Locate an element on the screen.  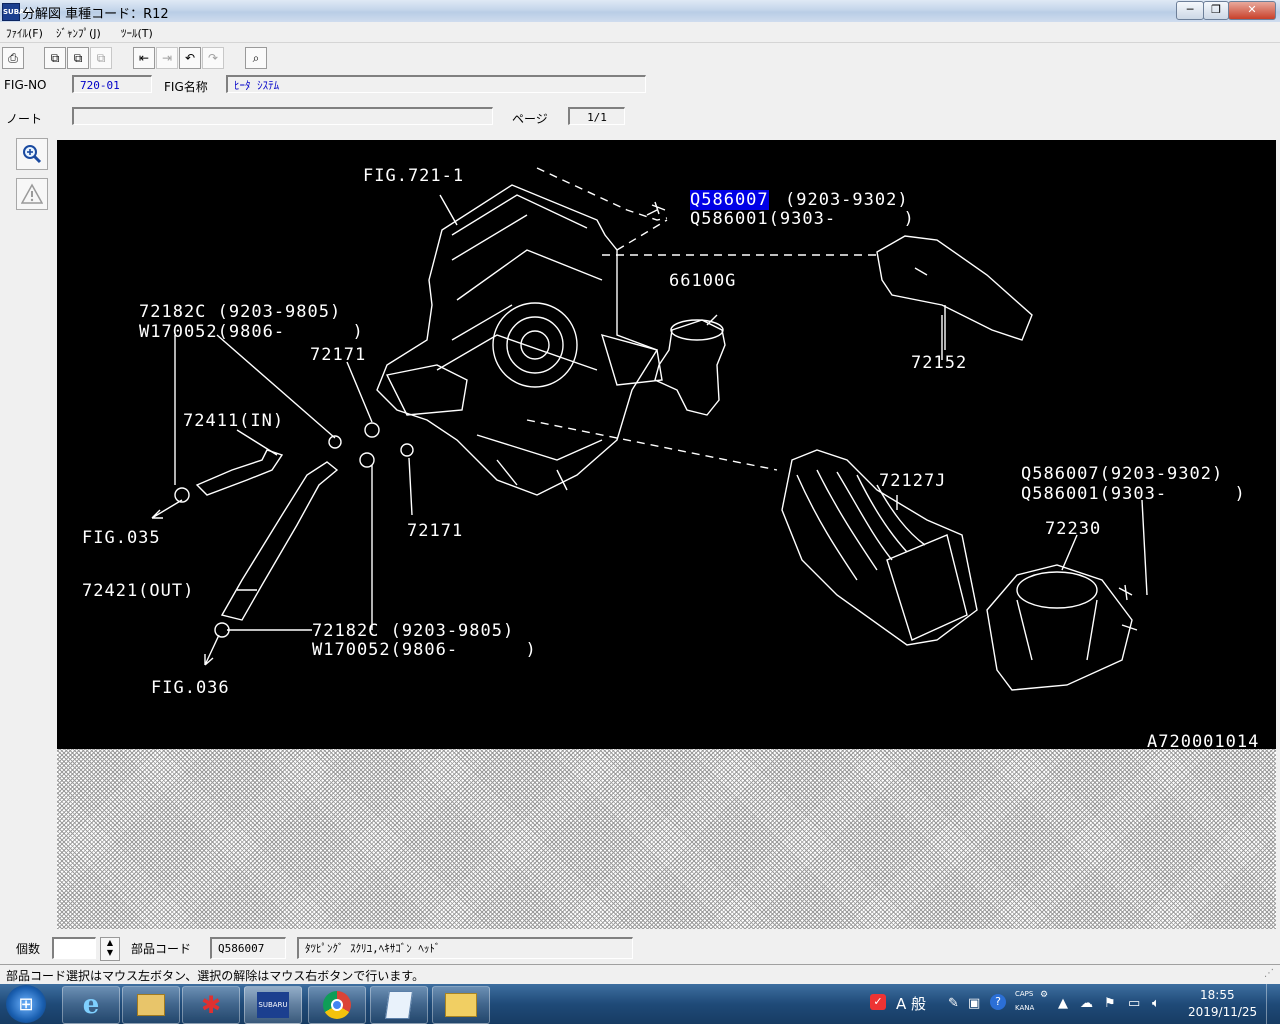
next-fig-icon: ⇥ is located at coordinates (167, 58).